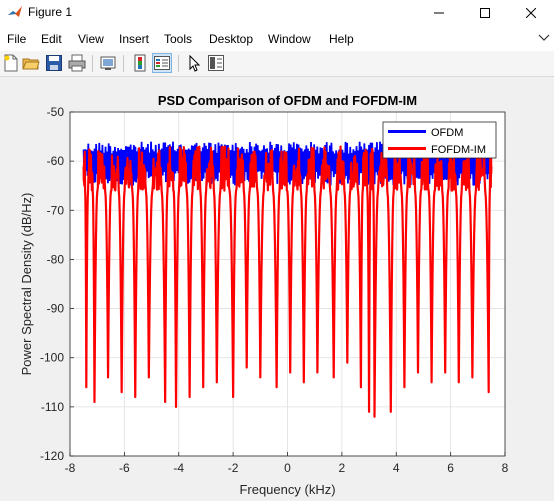 This screenshot has height=501, width=554. What do you see at coordinates (56, 259) in the screenshot?
I see `y-tick-label: -80` at bounding box center [56, 259].